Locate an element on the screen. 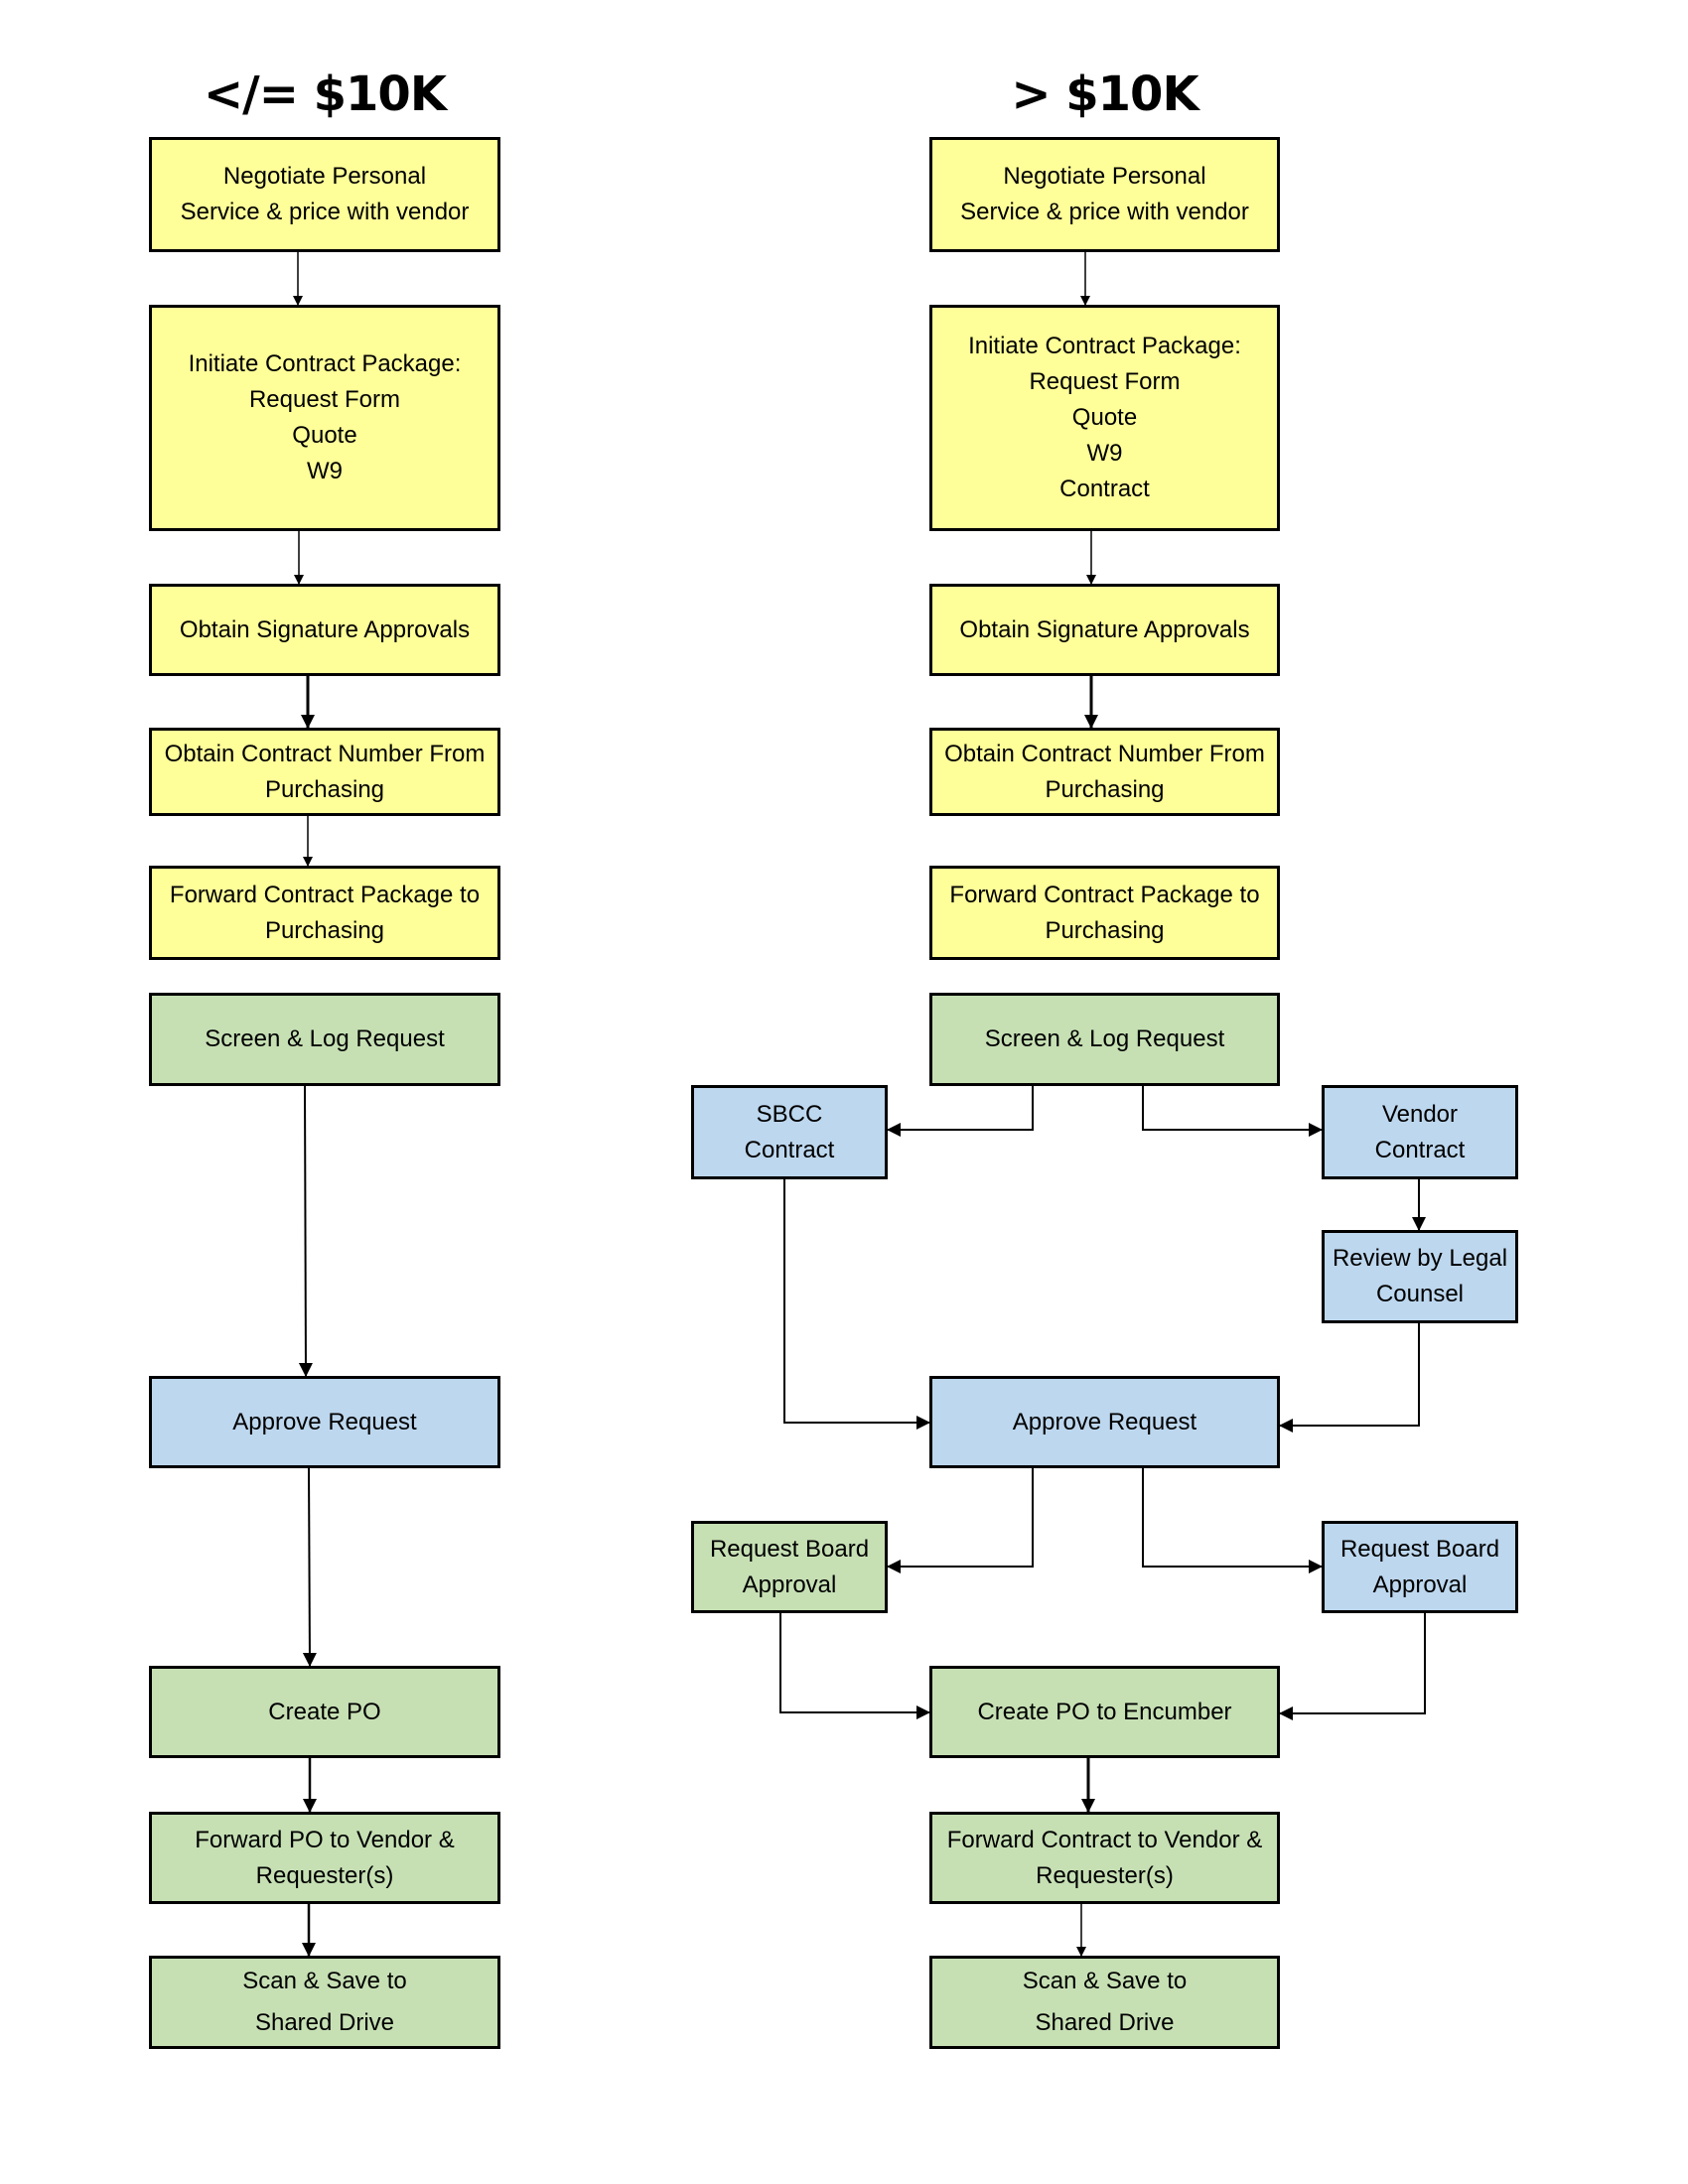 The height and width of the screenshot is (2184, 1688). step-forward-package-left: Forward Contract Package to Purchasing is located at coordinates (324, 913).